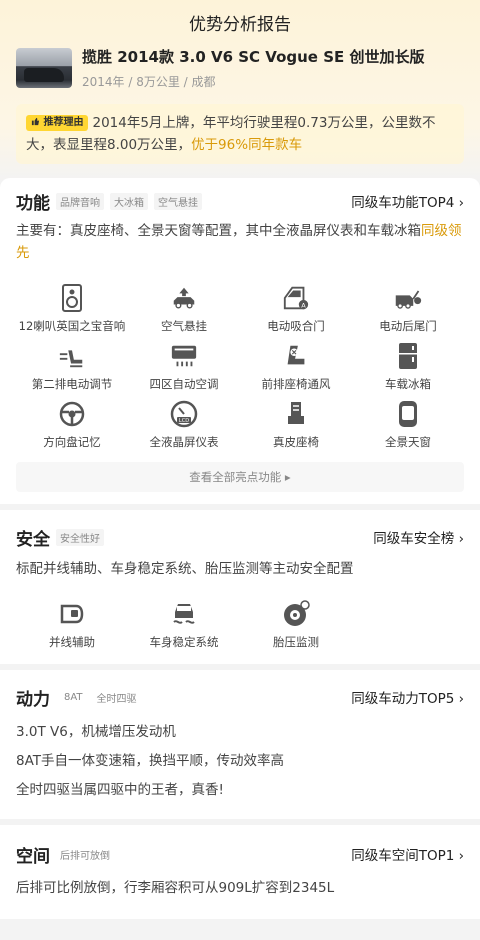 The image size is (480, 940). I want to click on power-line: 全时四驱当属四驱中的王者，真香!, so click(120, 790).